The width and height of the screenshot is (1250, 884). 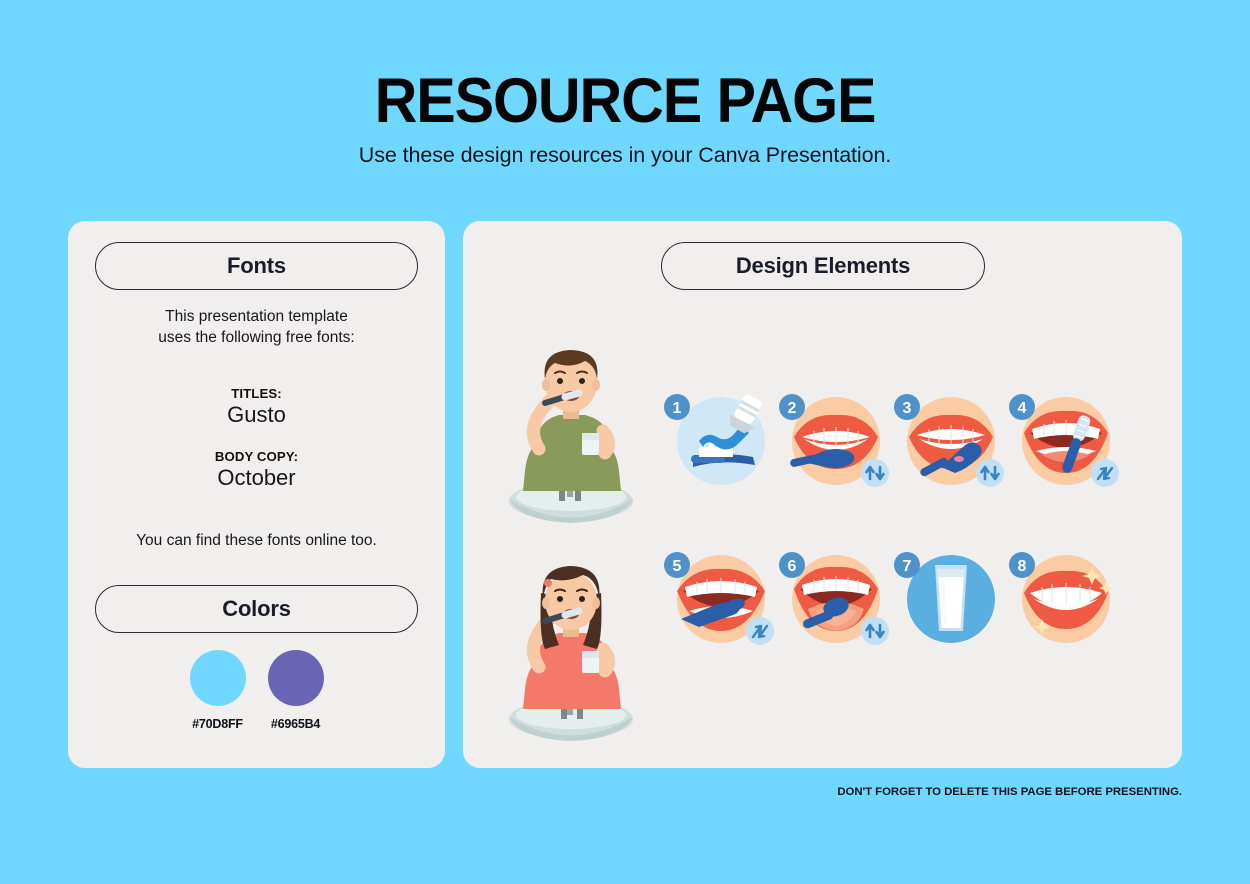 What do you see at coordinates (677, 566) in the screenshot?
I see `icon-number-5: 5` at bounding box center [677, 566].